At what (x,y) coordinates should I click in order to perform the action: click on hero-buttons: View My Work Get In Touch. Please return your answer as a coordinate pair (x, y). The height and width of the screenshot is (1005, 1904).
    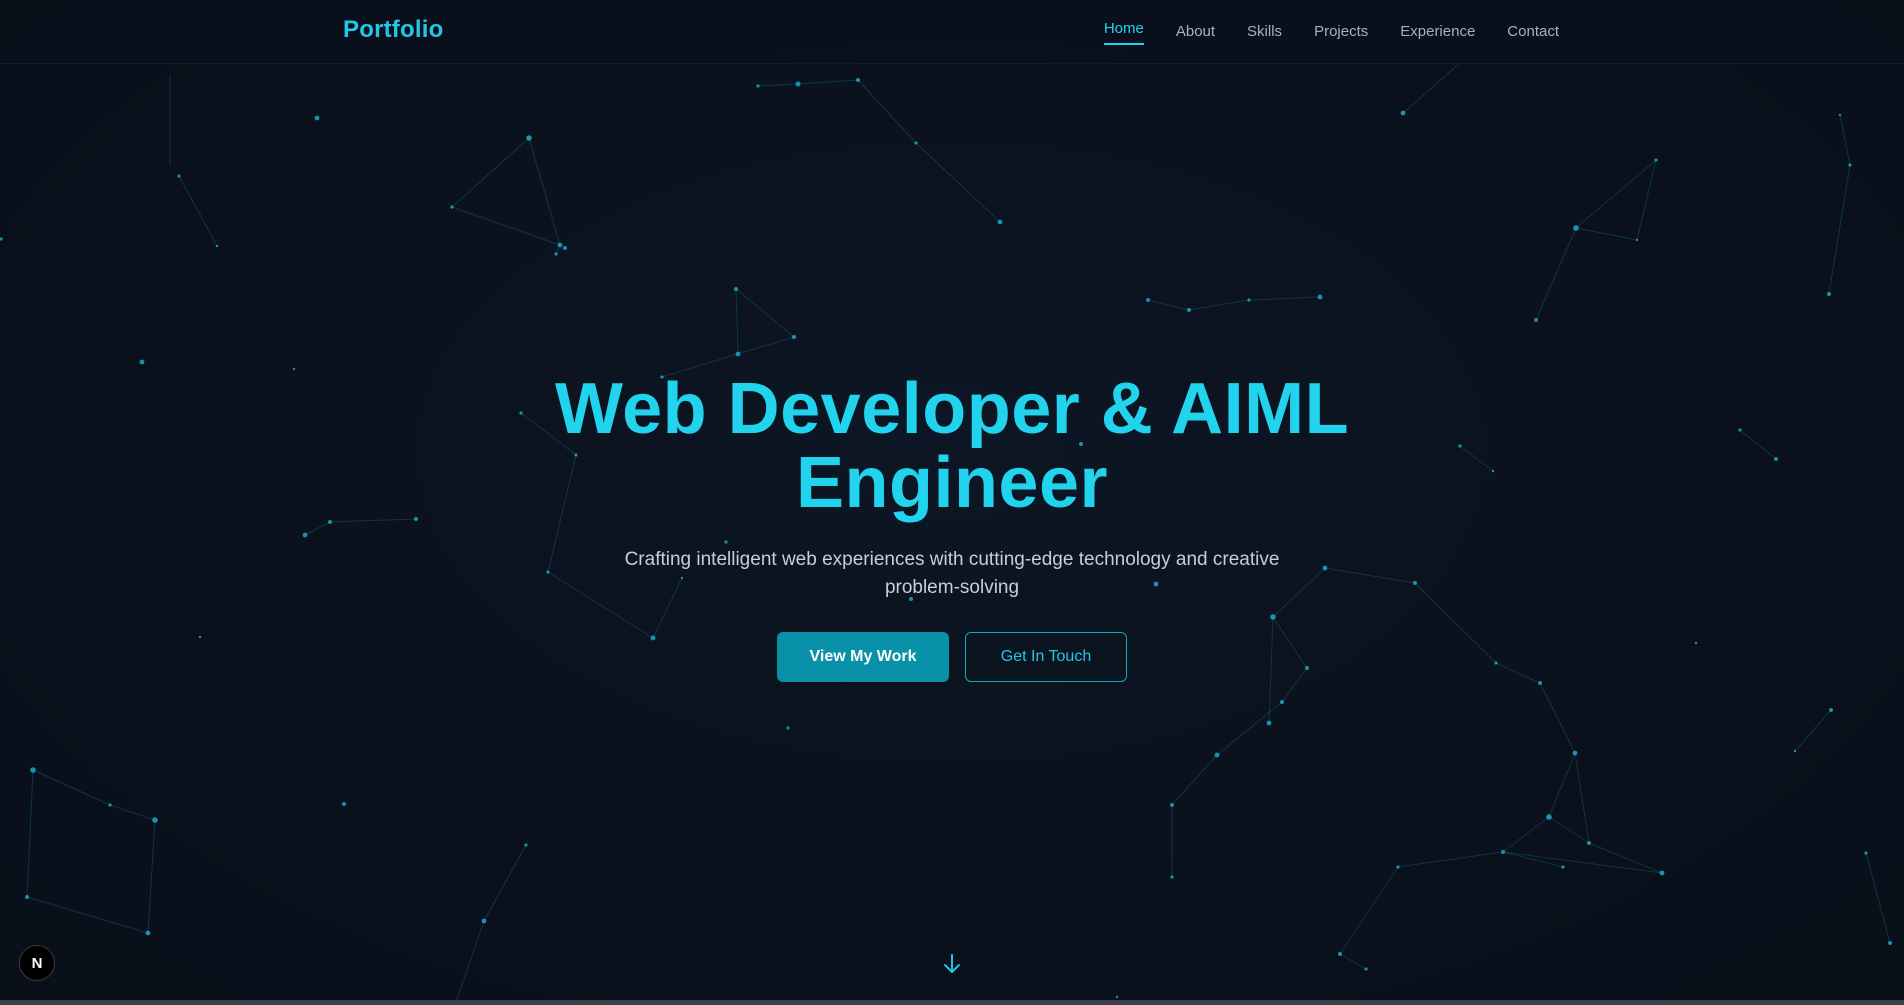
    Looking at the image, I should click on (952, 657).